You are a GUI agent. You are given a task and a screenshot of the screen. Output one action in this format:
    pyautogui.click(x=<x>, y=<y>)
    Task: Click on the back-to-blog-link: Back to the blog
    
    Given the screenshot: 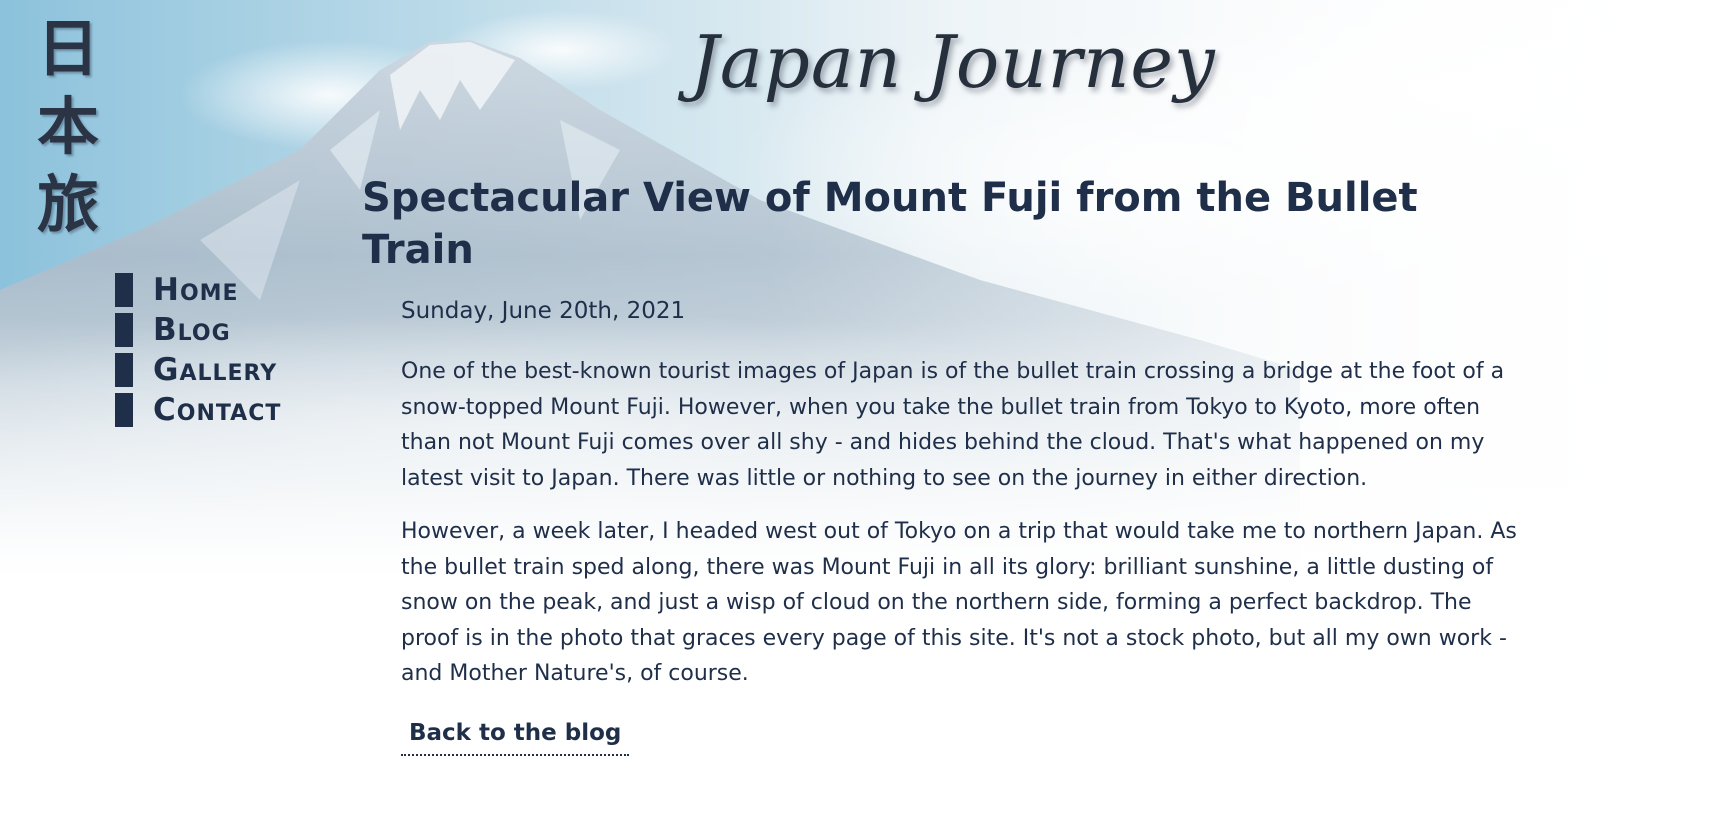 What is the action you would take?
    pyautogui.click(x=515, y=735)
    